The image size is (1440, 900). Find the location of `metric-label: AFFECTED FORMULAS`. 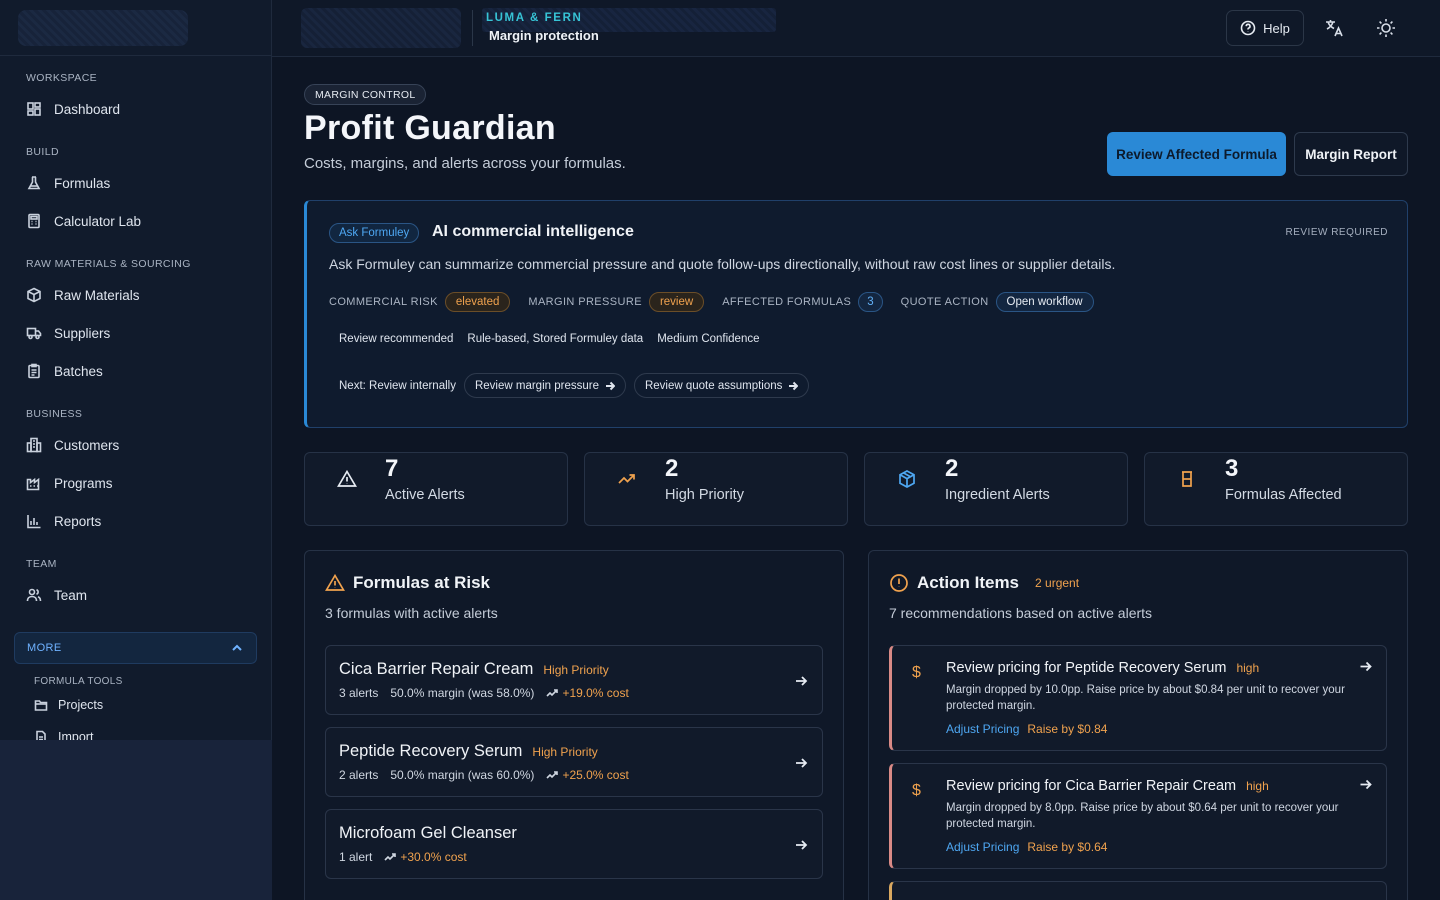

metric-label: AFFECTED FORMULAS is located at coordinates (787, 302).